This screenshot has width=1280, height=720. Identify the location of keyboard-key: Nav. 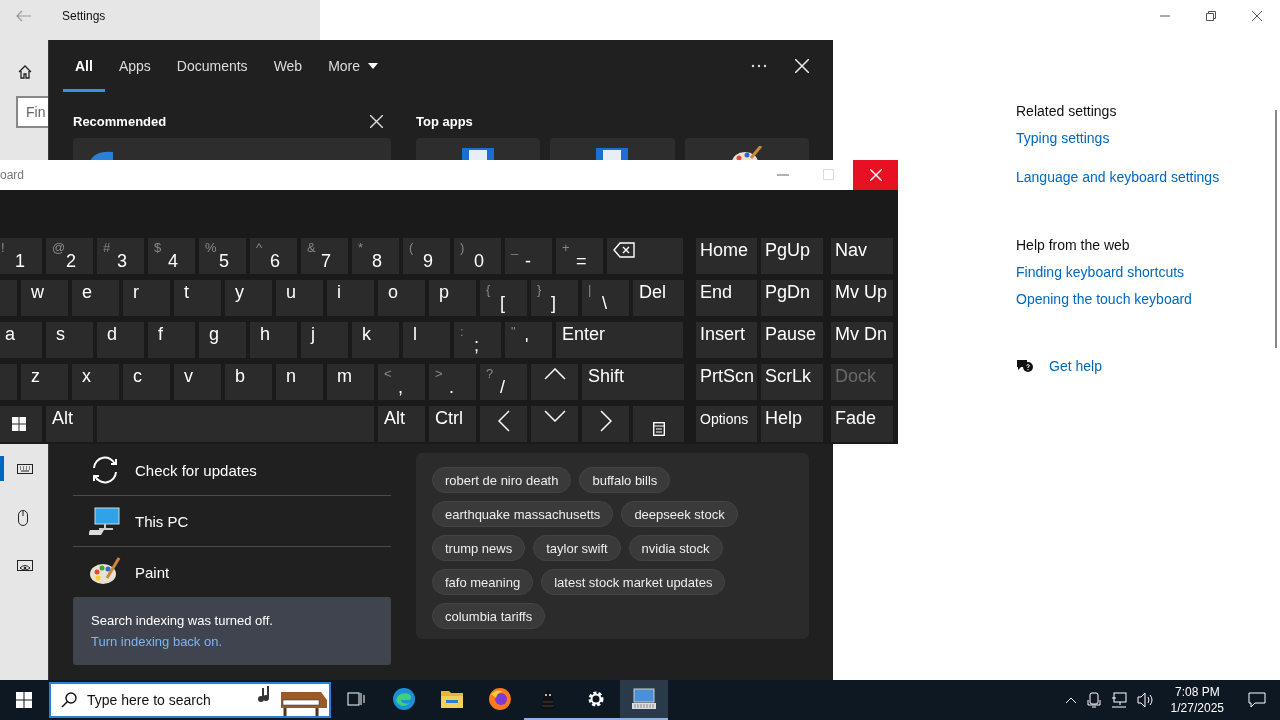
(862, 256).